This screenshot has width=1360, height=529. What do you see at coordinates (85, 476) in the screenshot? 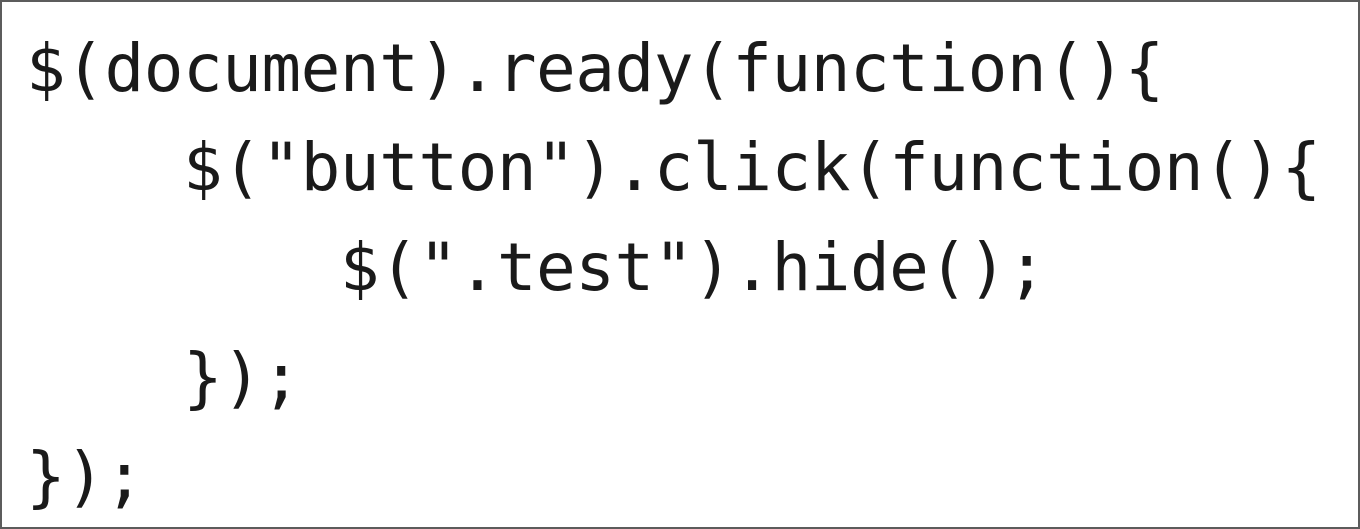
I see `code-line-5: });` at bounding box center [85, 476].